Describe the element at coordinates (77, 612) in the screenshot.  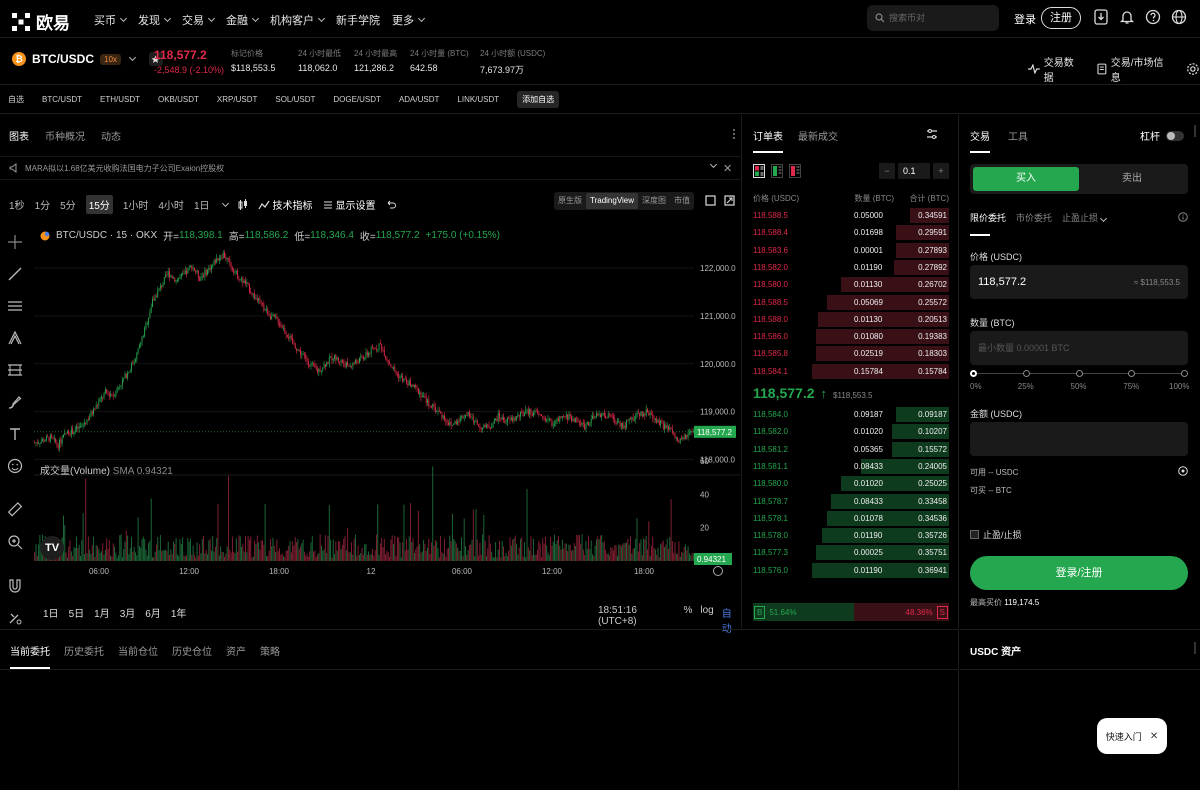
I see `range-option: 5日` at that location.